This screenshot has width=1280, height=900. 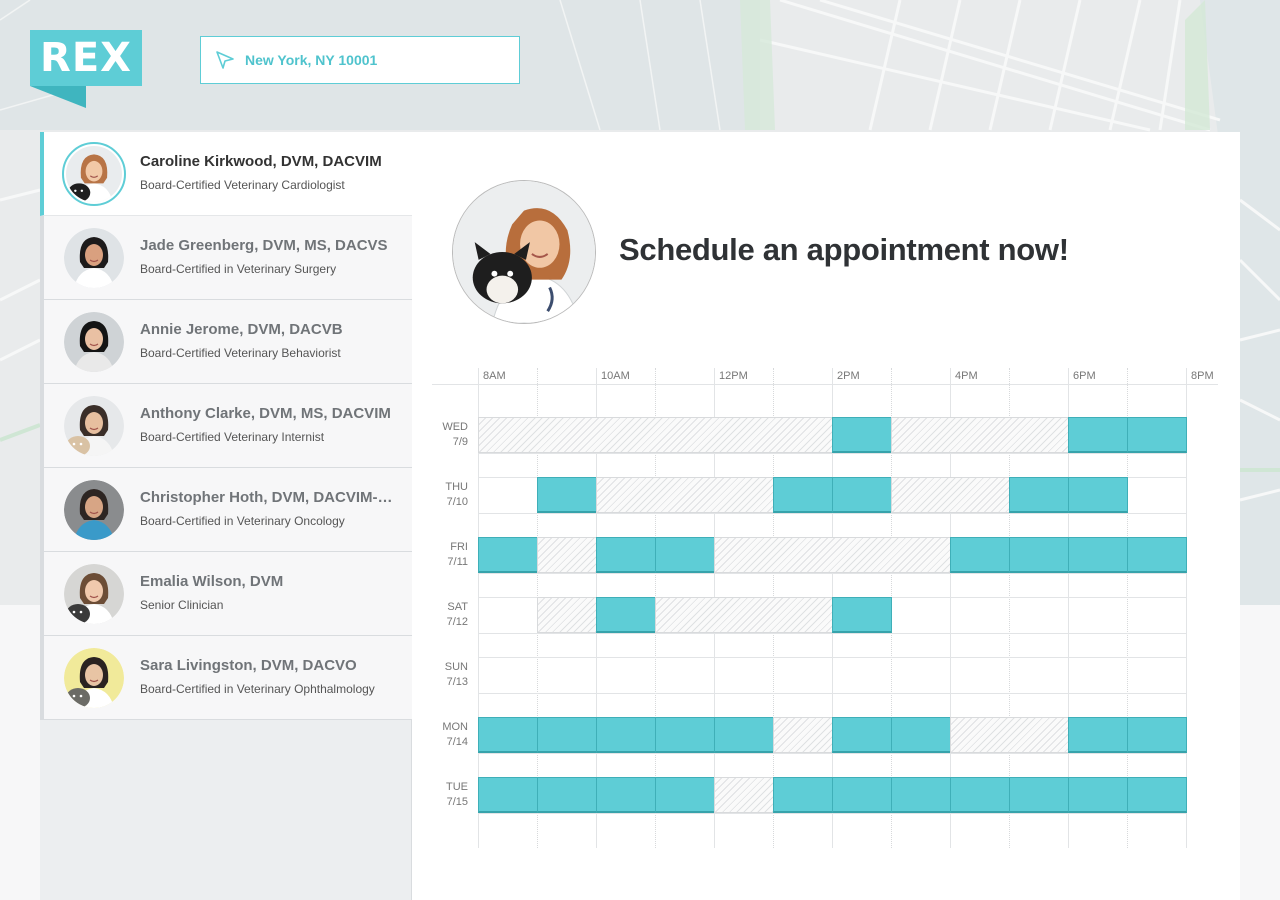 I want to click on doctor-item: Emalia Wilson, DVM Senior Clinician, so click(x=226, y=594).